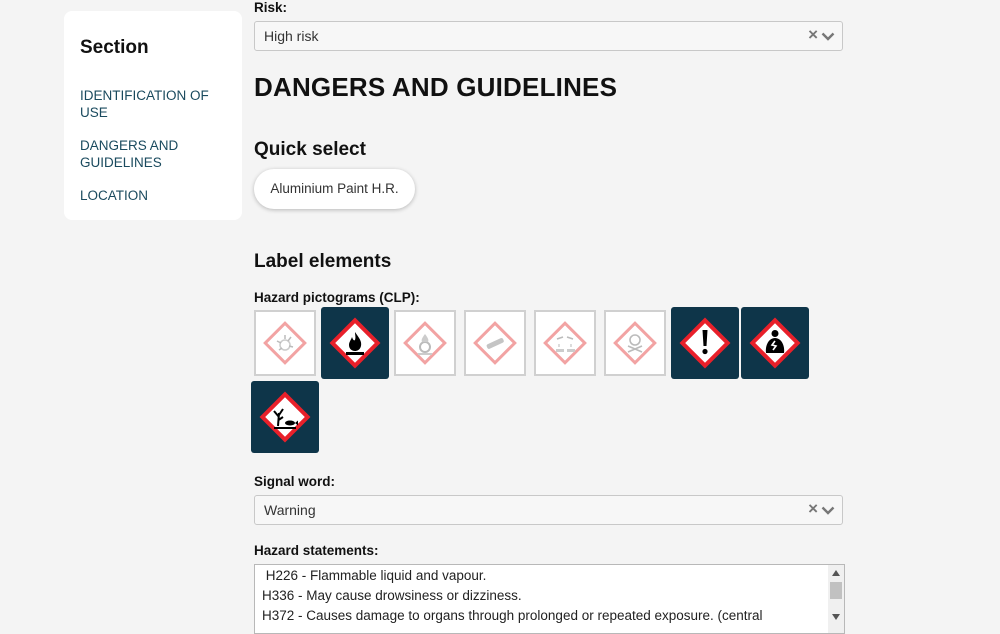  I want to click on exclamation-pictogram, so click(705, 343).